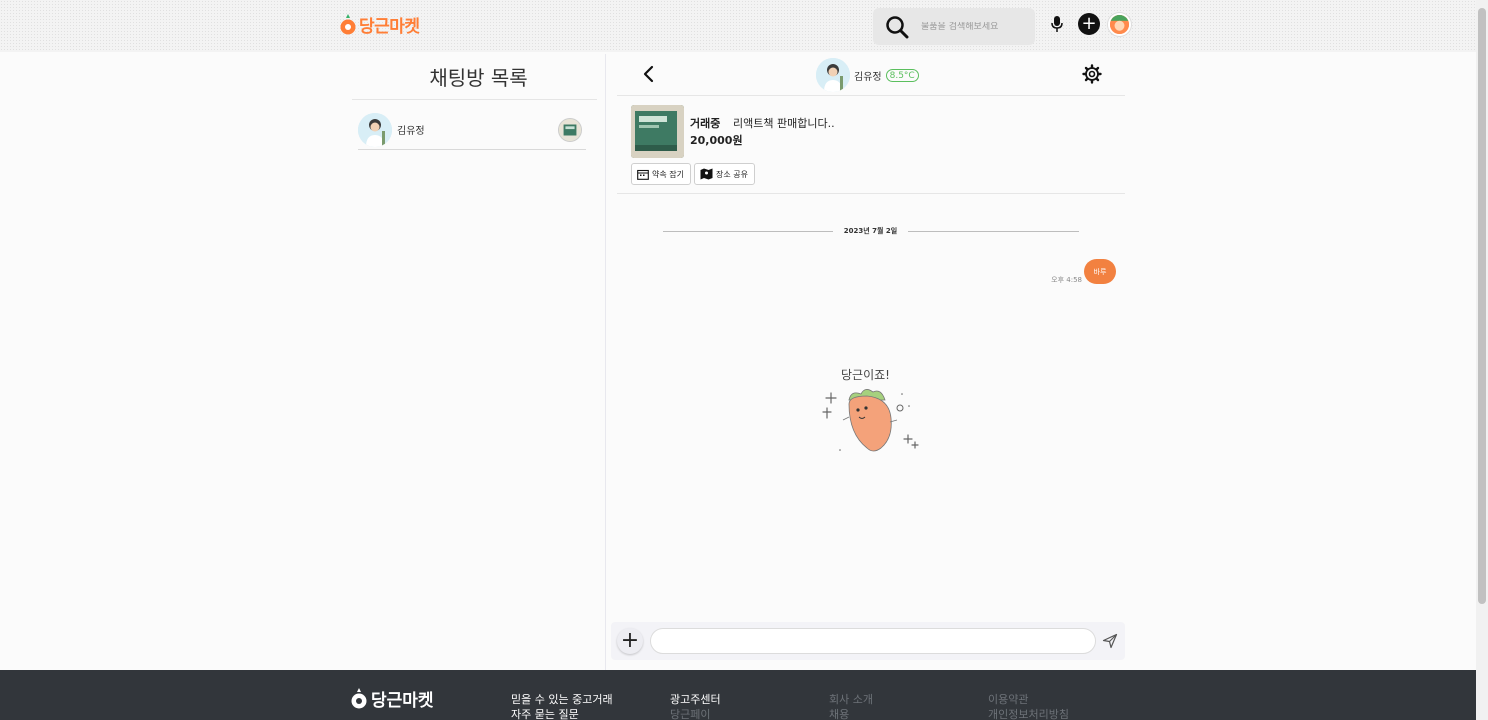 This screenshot has width=1488, height=720. Describe the element at coordinates (732, 174) in the screenshot. I see `share-place-label: 장소 공유` at that location.